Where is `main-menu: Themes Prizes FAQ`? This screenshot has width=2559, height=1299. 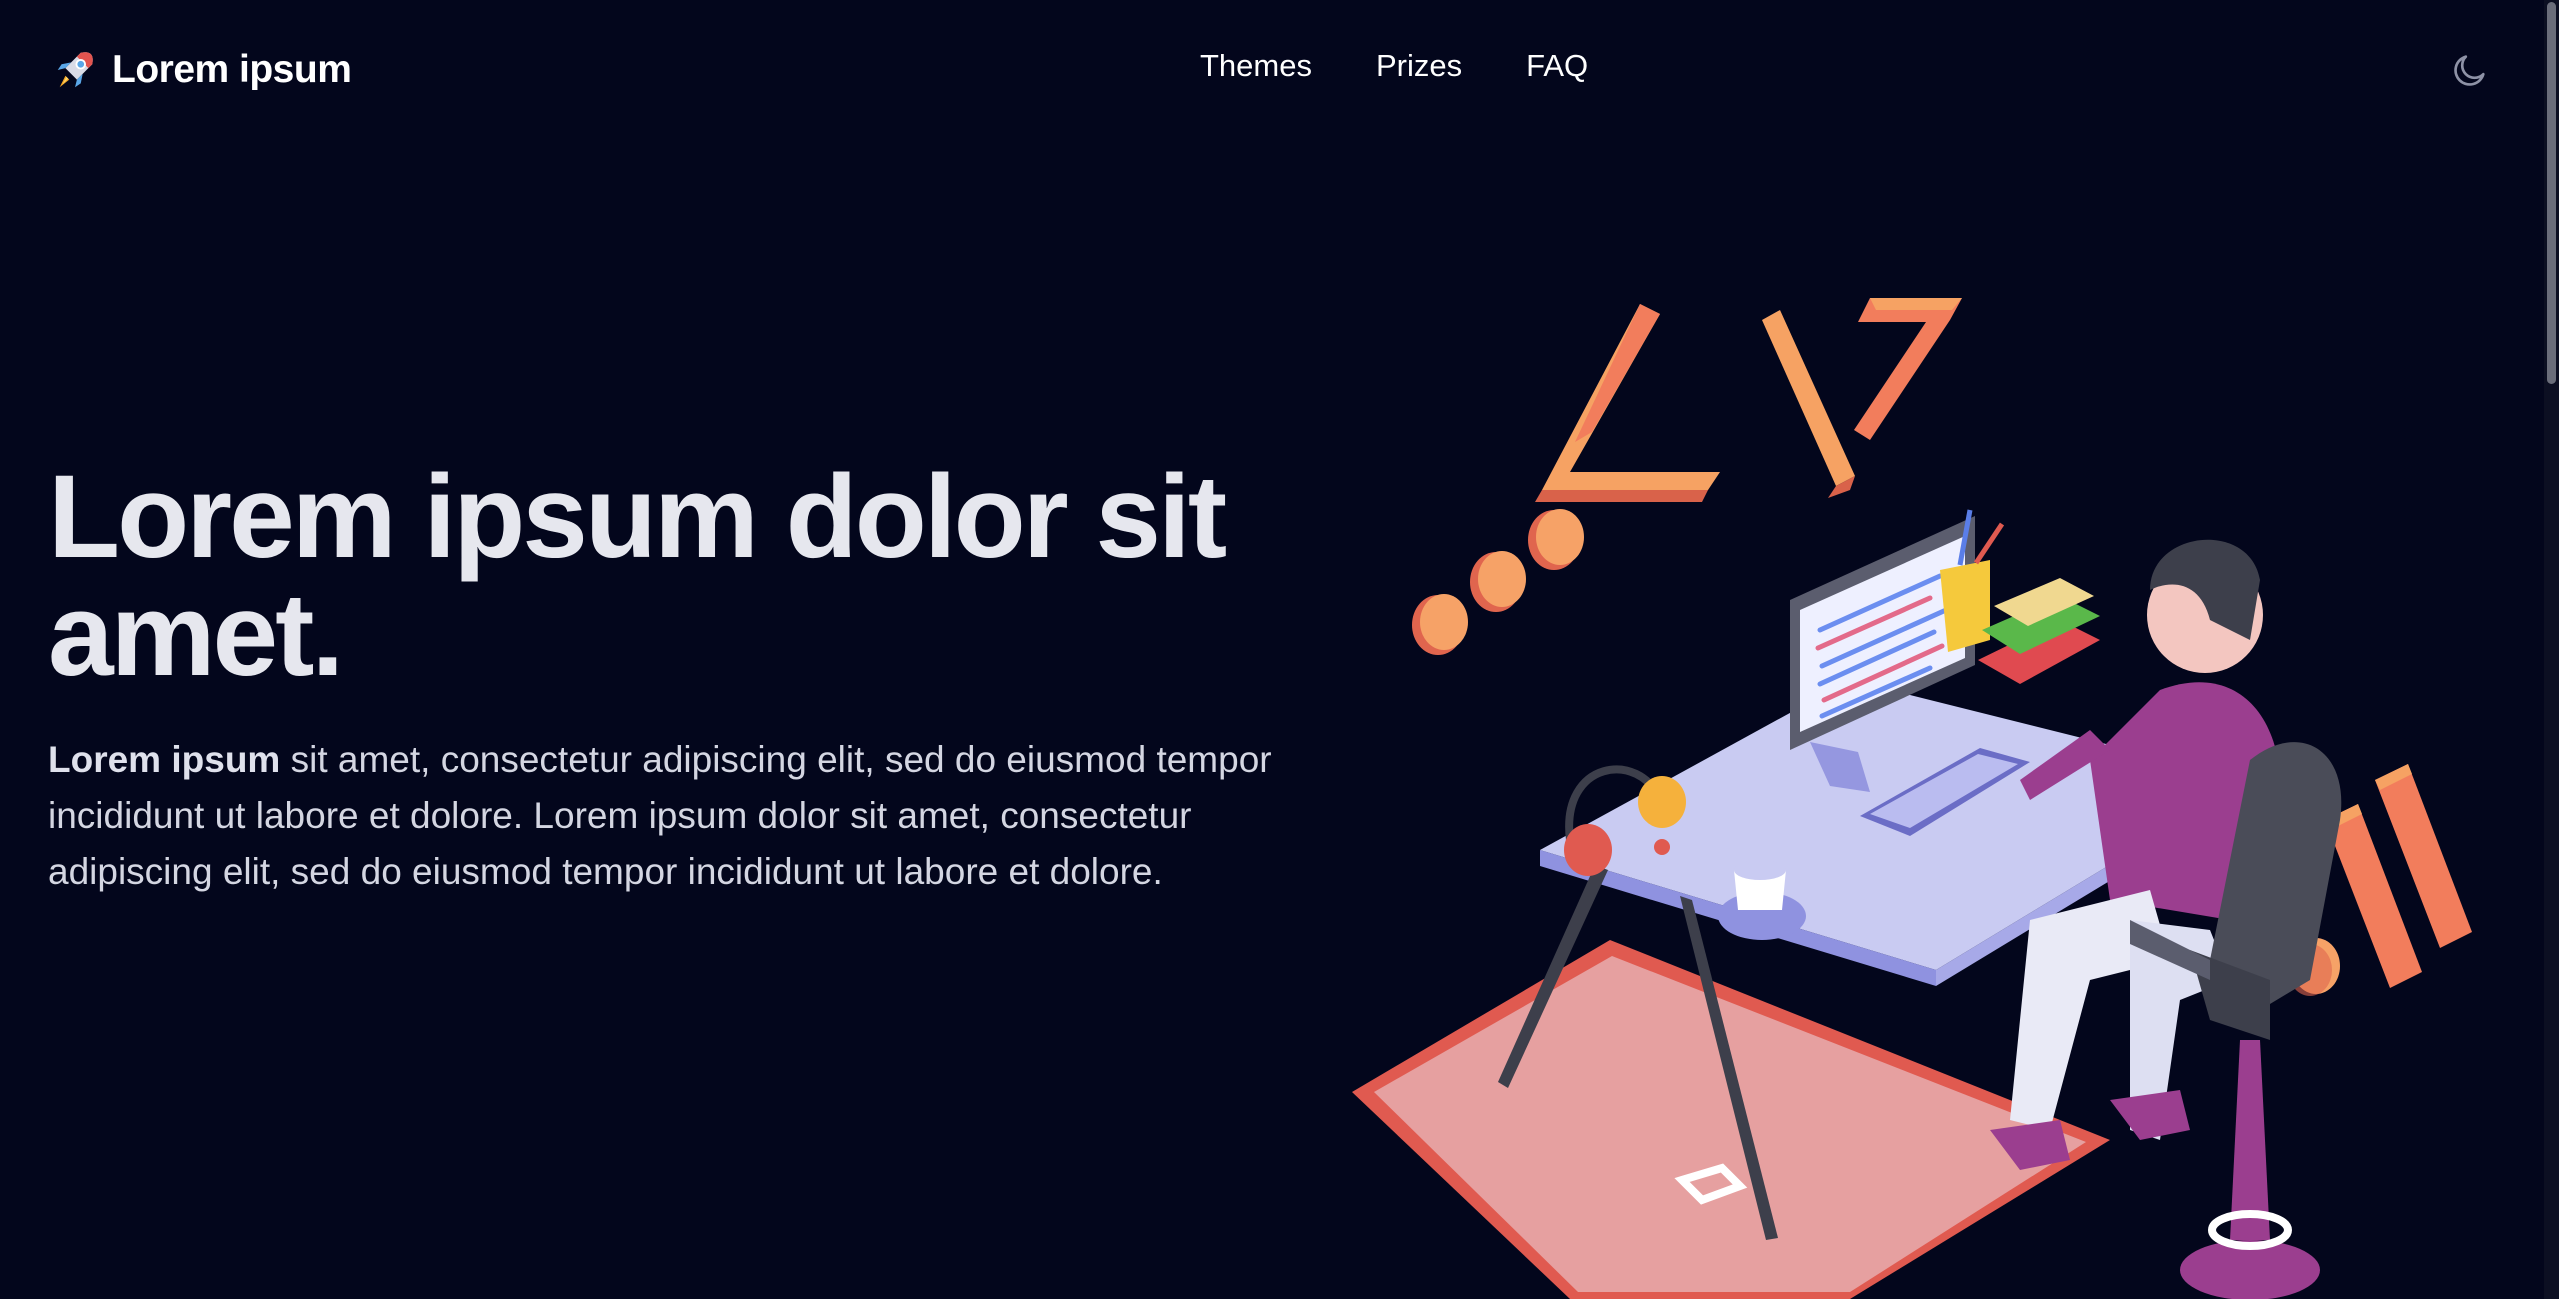 main-menu: Themes Prizes FAQ is located at coordinates (1394, 66).